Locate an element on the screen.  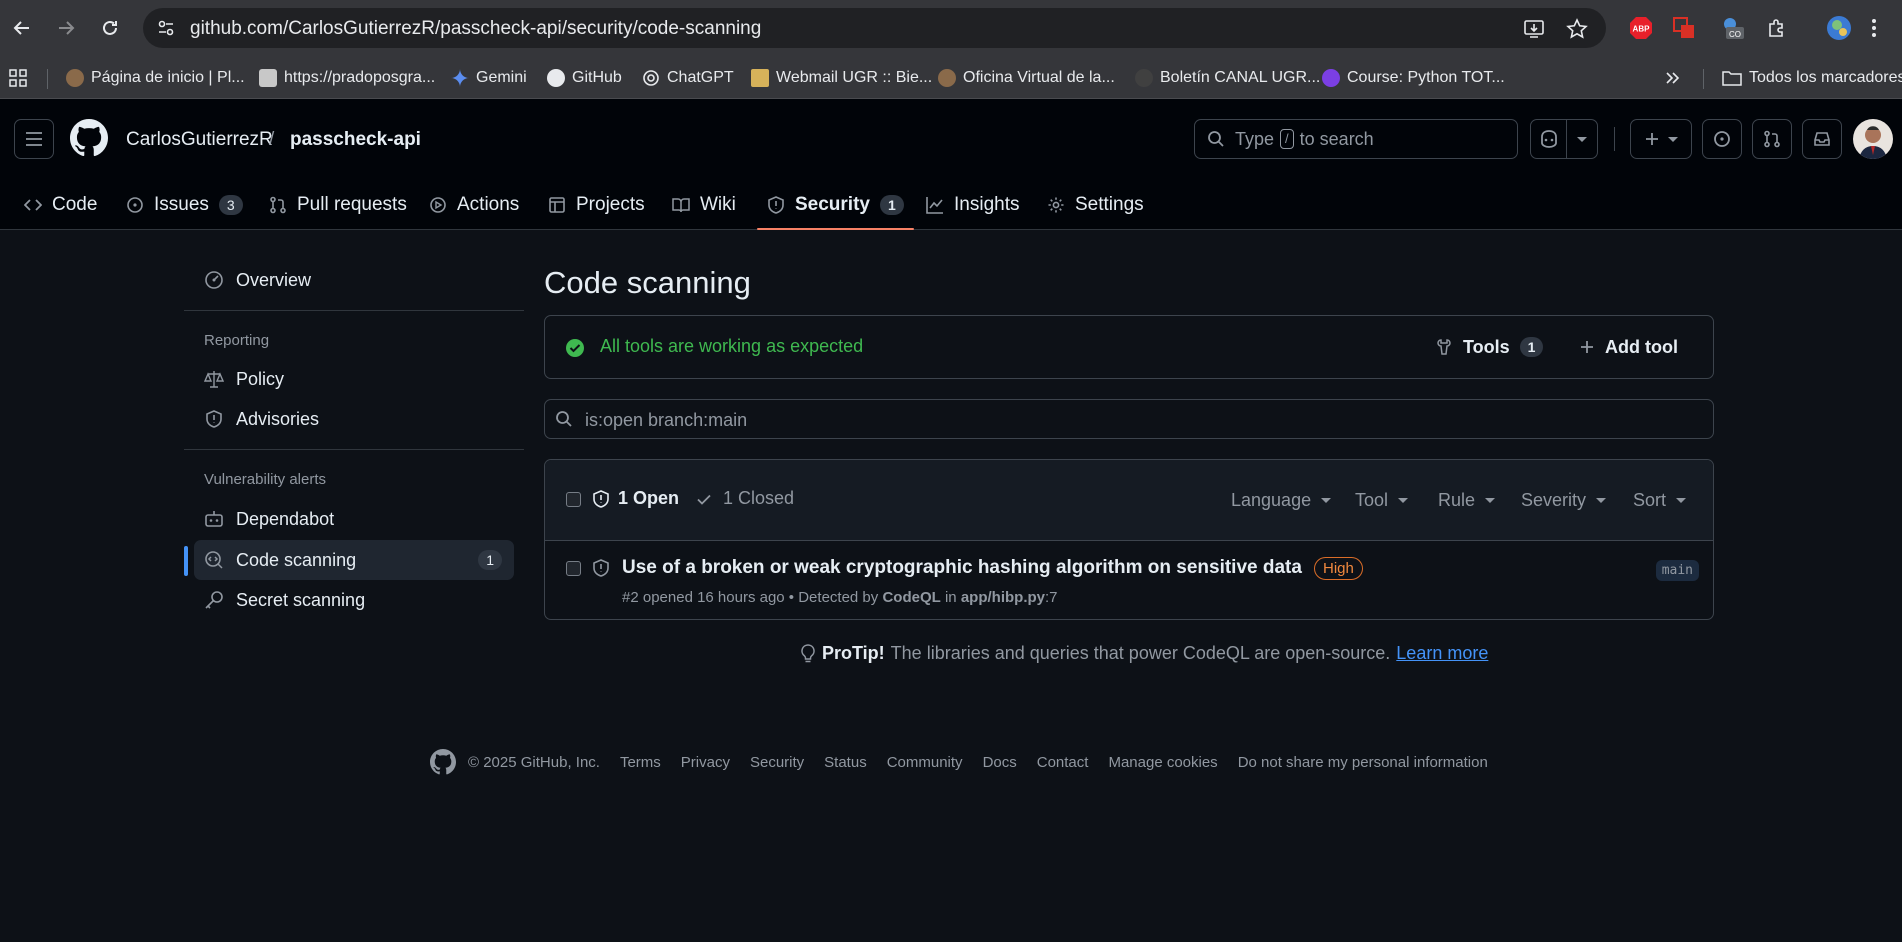
check-icon is located at coordinates (704, 499).